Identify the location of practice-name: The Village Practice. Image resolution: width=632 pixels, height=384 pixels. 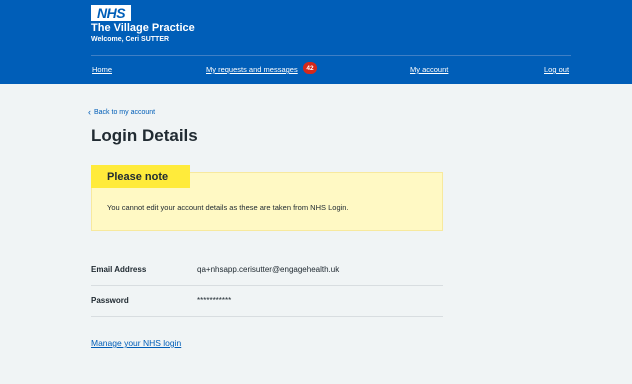
(143, 28).